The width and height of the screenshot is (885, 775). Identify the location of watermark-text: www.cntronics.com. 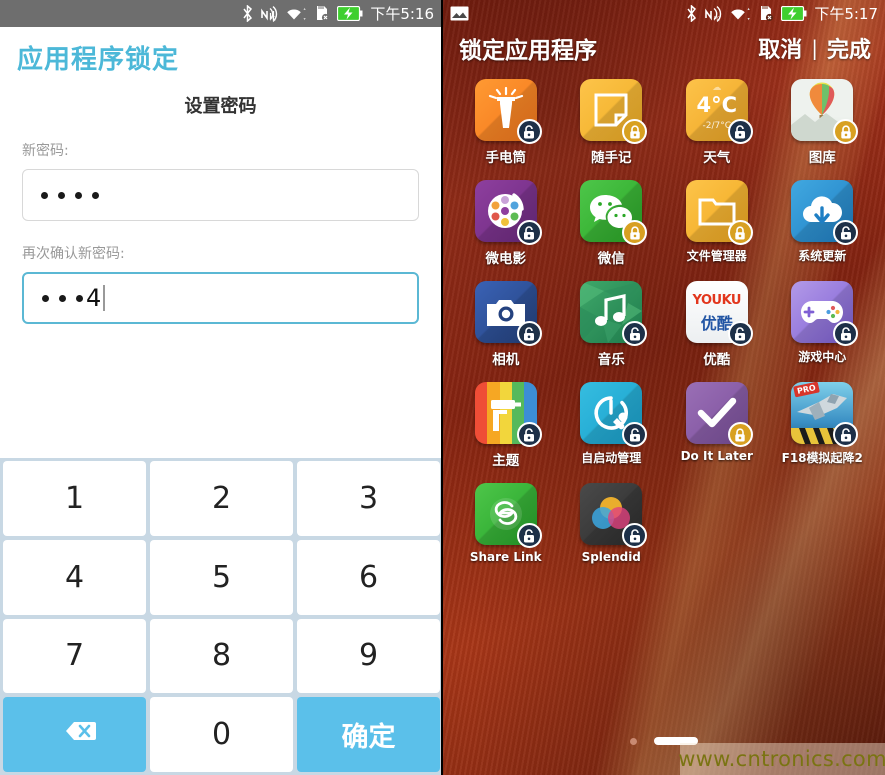
(781, 759).